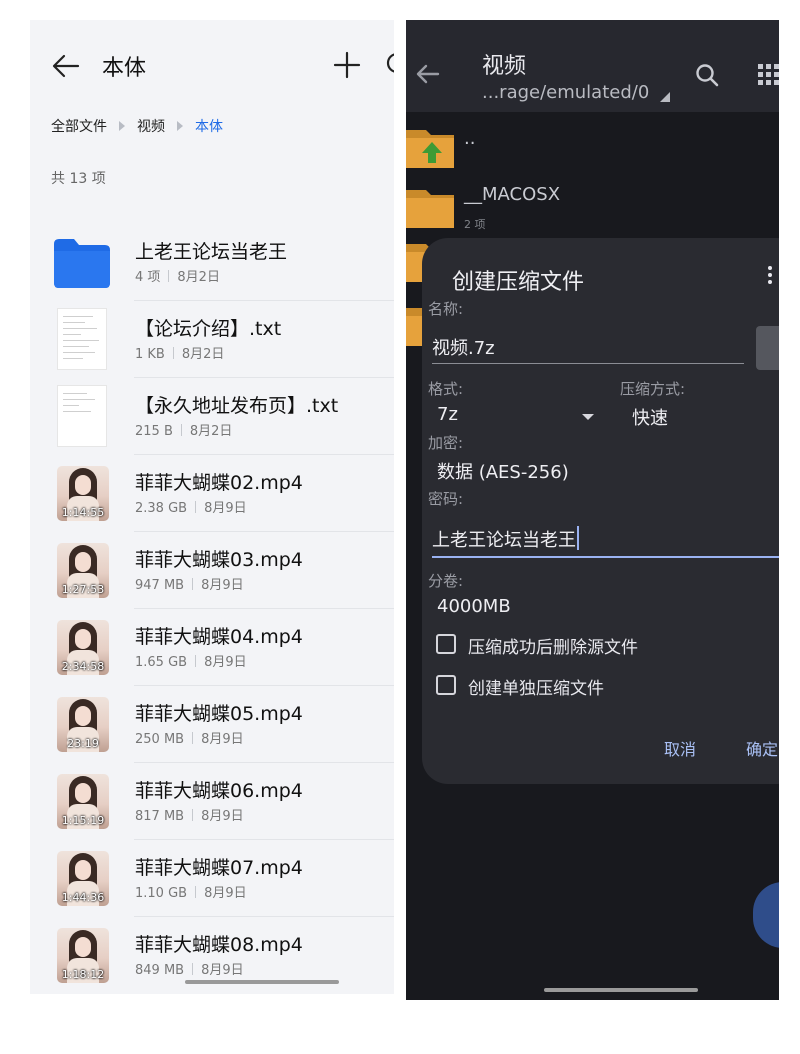 This screenshot has width=800, height=1054. Describe the element at coordinates (578, 538) in the screenshot. I see `text-cursor` at that location.